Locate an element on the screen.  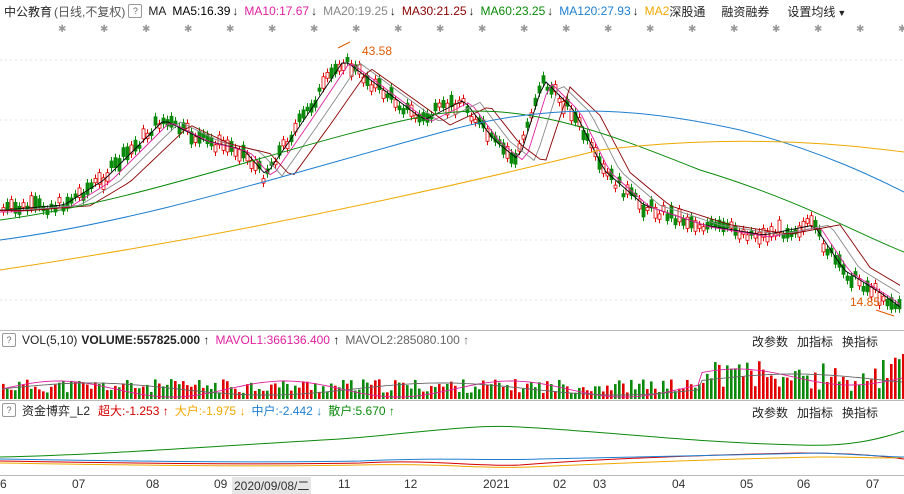
fund-title: 资金博弈_L2 is located at coordinates (56, 410).